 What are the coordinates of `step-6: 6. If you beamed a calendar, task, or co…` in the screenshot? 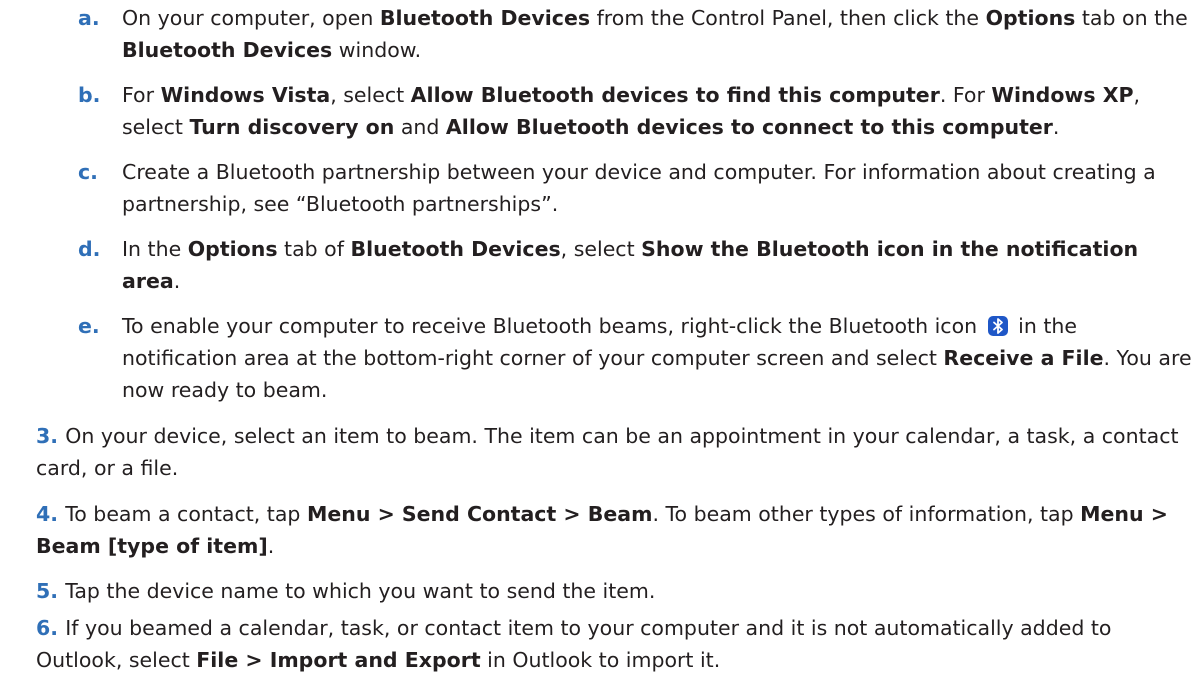 It's located at (614, 644).